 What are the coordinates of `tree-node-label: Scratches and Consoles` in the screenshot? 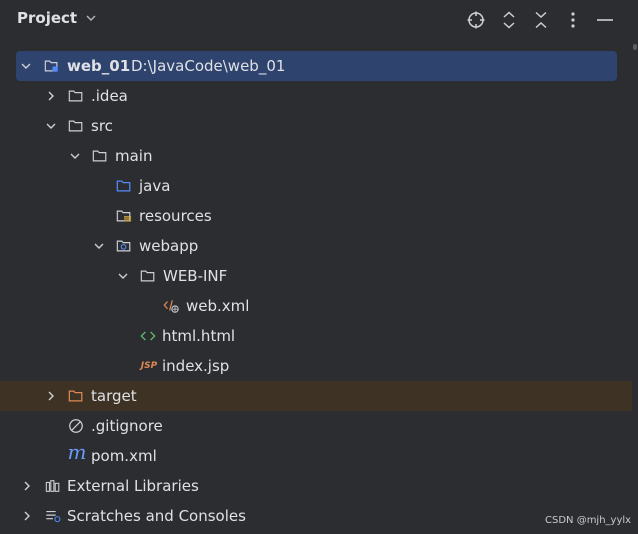 It's located at (156, 516).